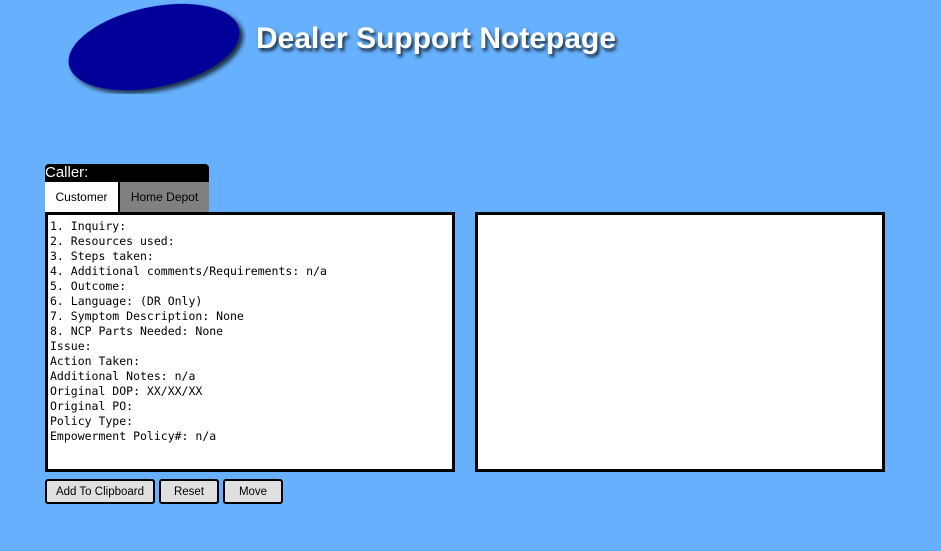 The image size is (941, 551). Describe the element at coordinates (436, 38) in the screenshot. I see `page-title: Dealer Support Notepage` at that location.